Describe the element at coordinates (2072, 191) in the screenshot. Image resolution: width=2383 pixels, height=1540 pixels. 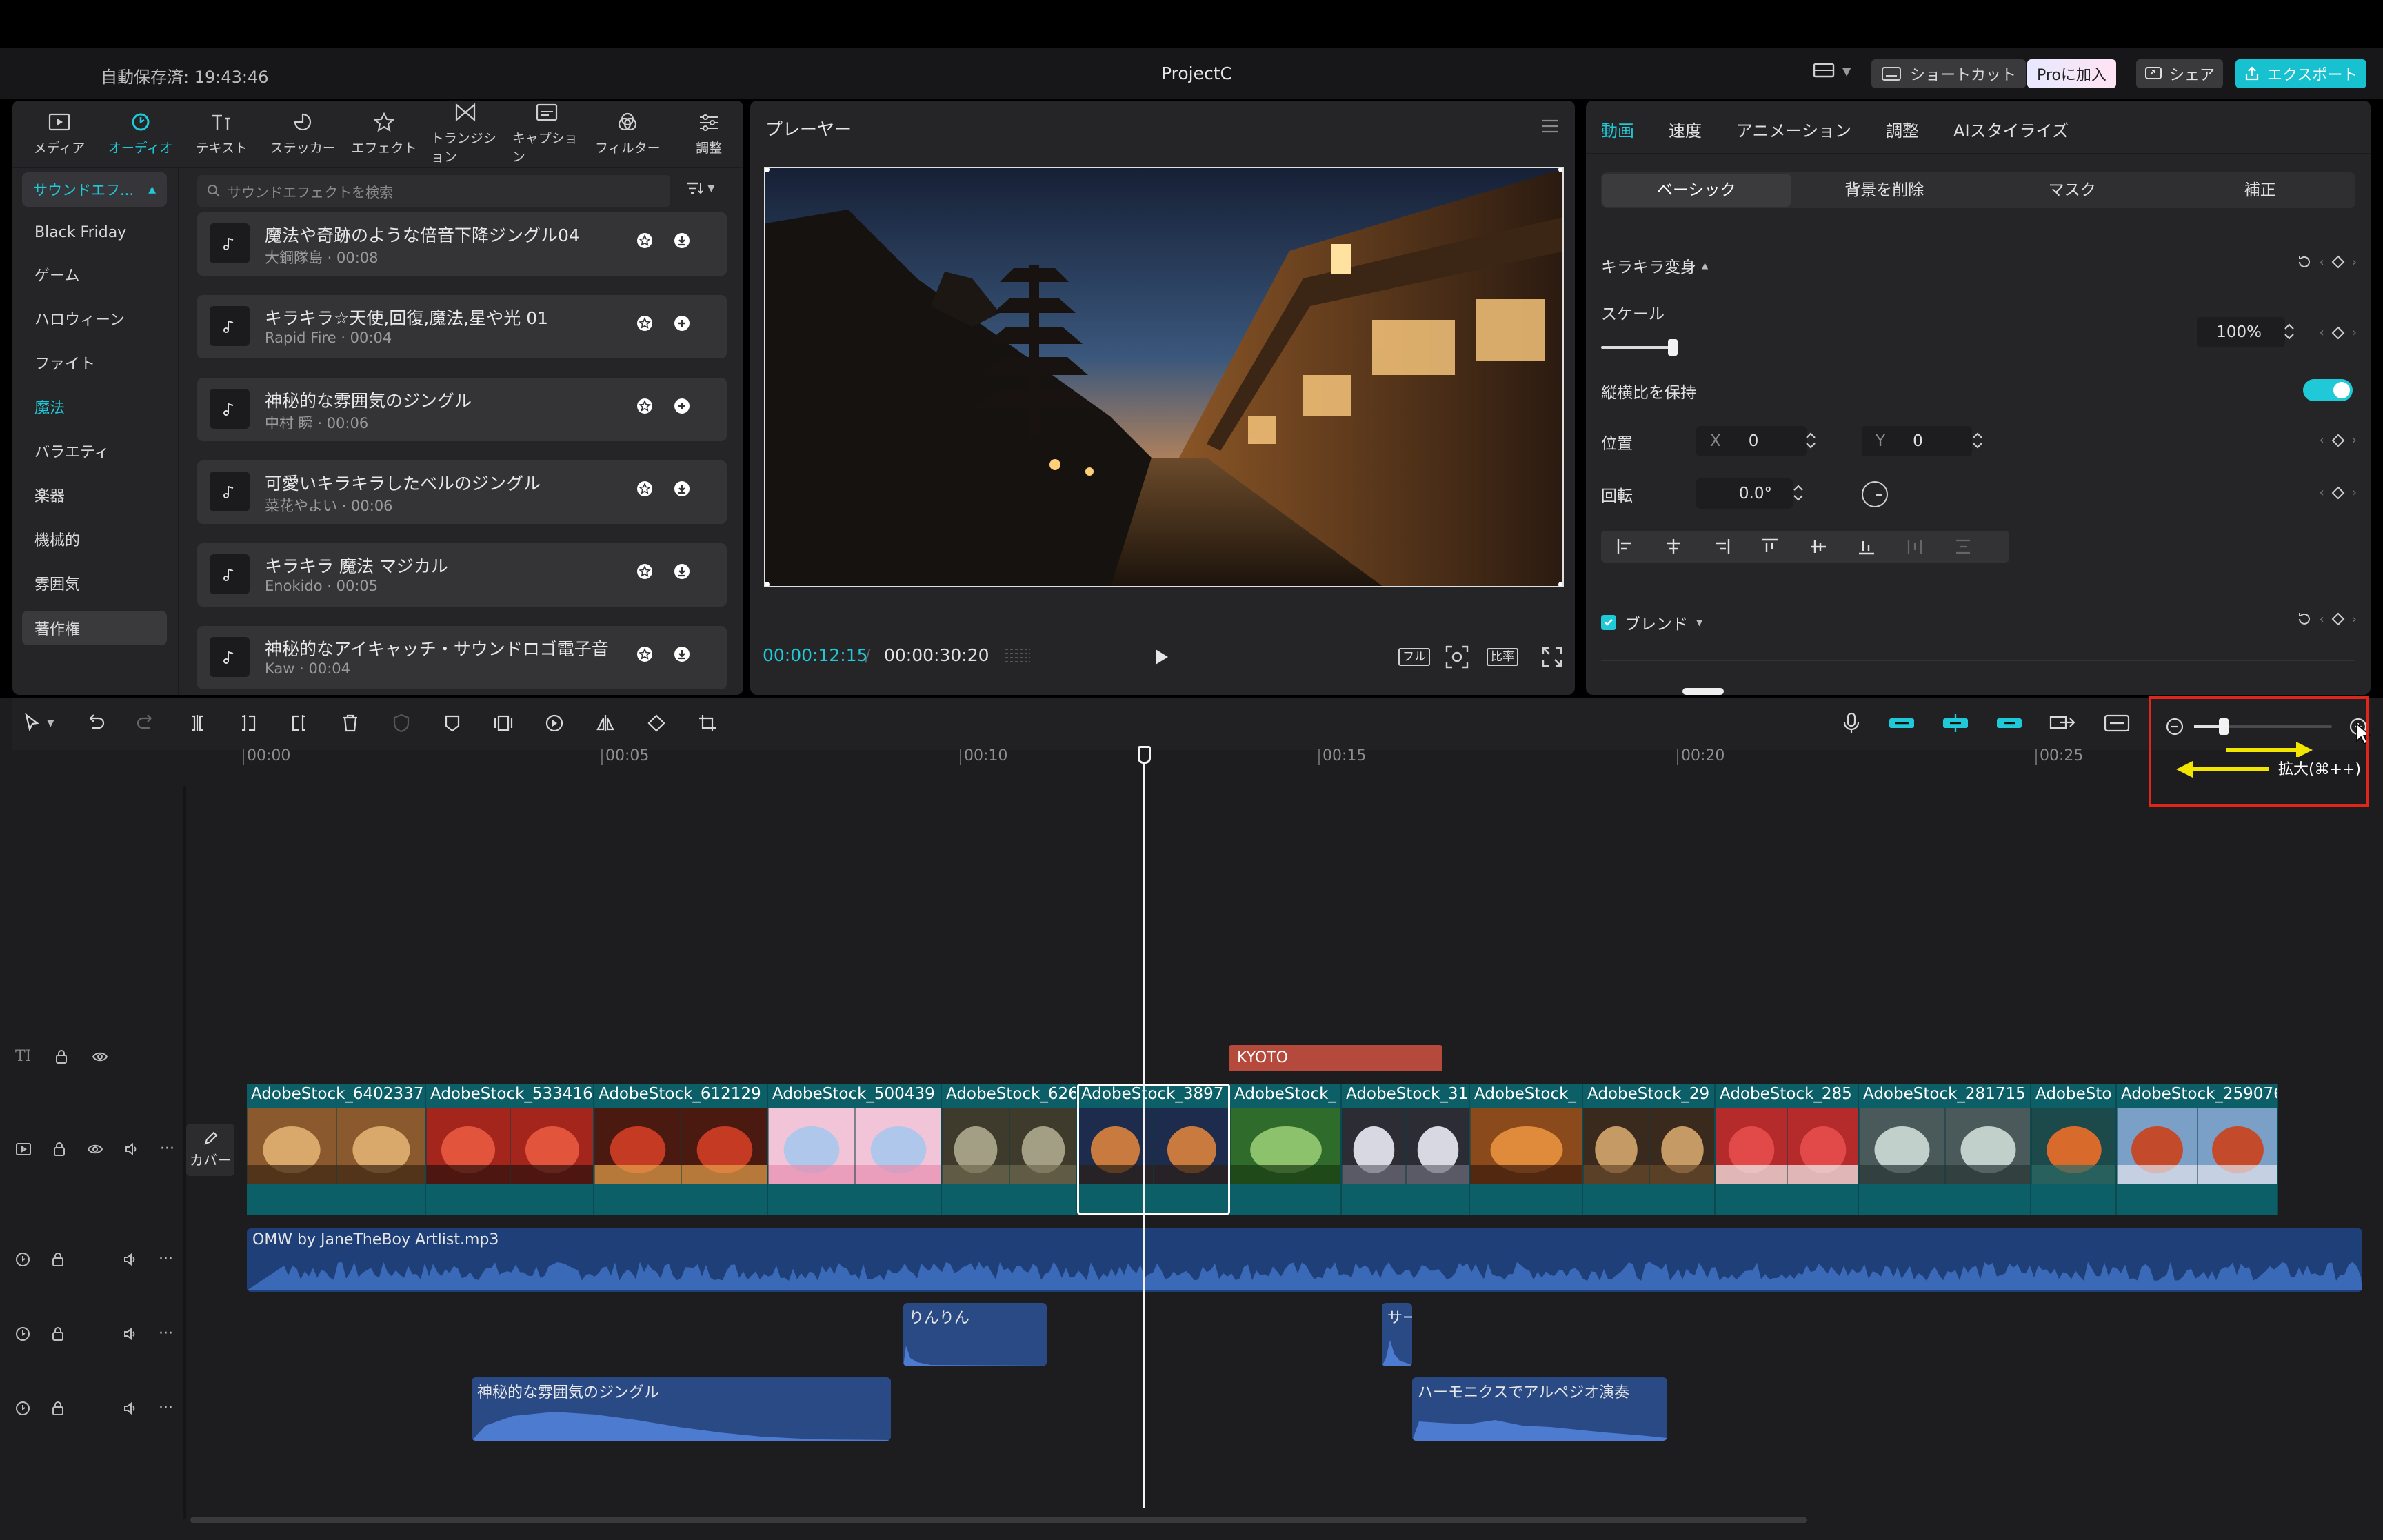
I see `subtab-mask: マスク` at that location.